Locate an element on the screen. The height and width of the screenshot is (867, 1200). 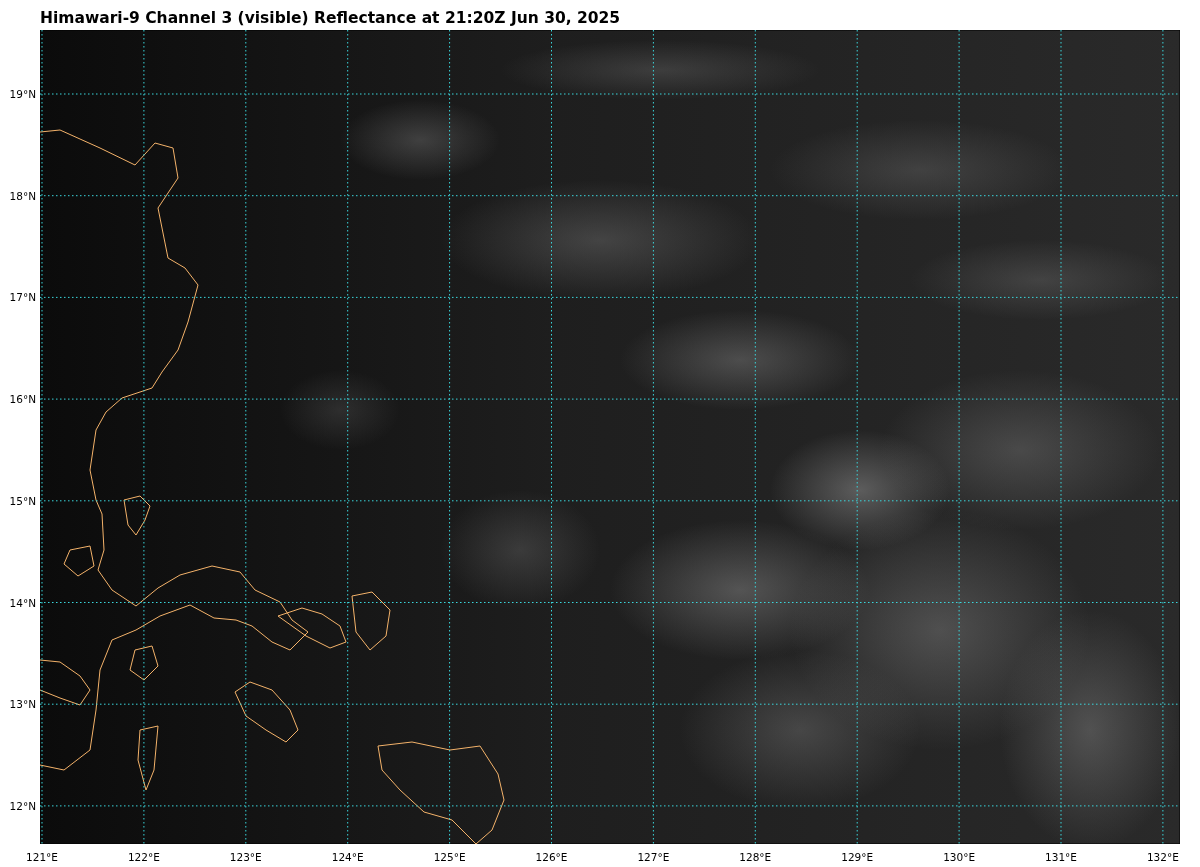
longitude-label: 128°E is located at coordinates (755, 857).